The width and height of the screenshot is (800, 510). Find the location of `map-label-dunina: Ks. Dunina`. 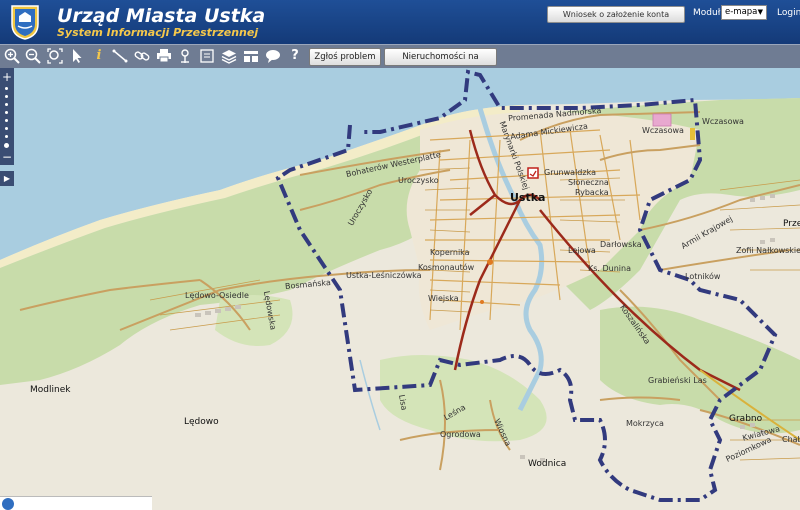

map-label-dunina: Ks. Dunina is located at coordinates (609, 268).